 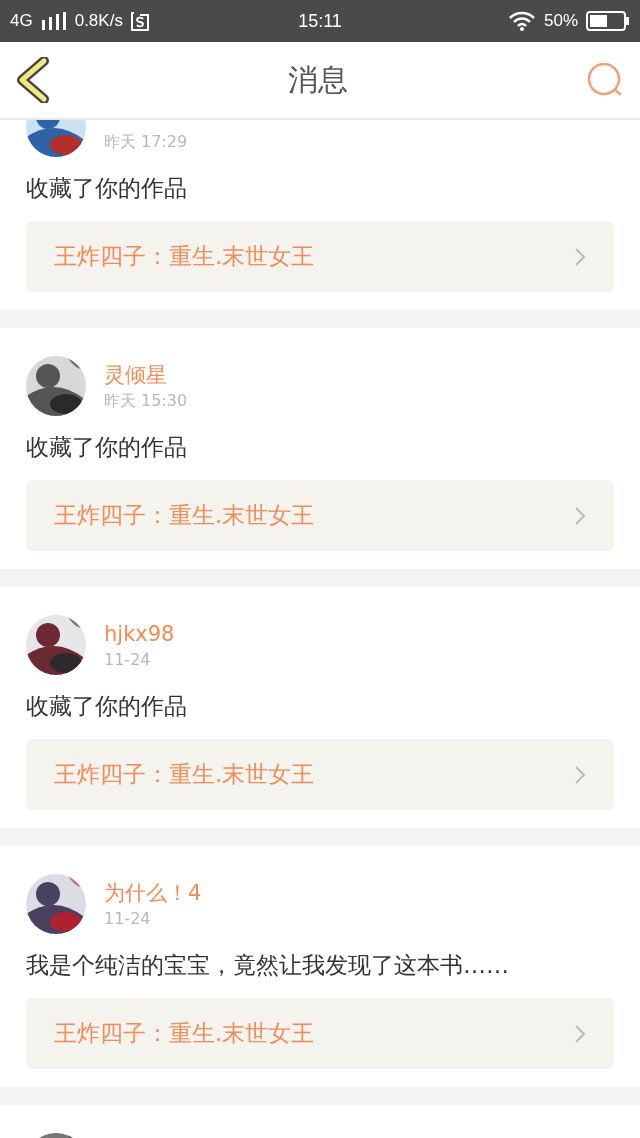 What do you see at coordinates (139, 21) in the screenshot?
I see `storage-icon` at bounding box center [139, 21].